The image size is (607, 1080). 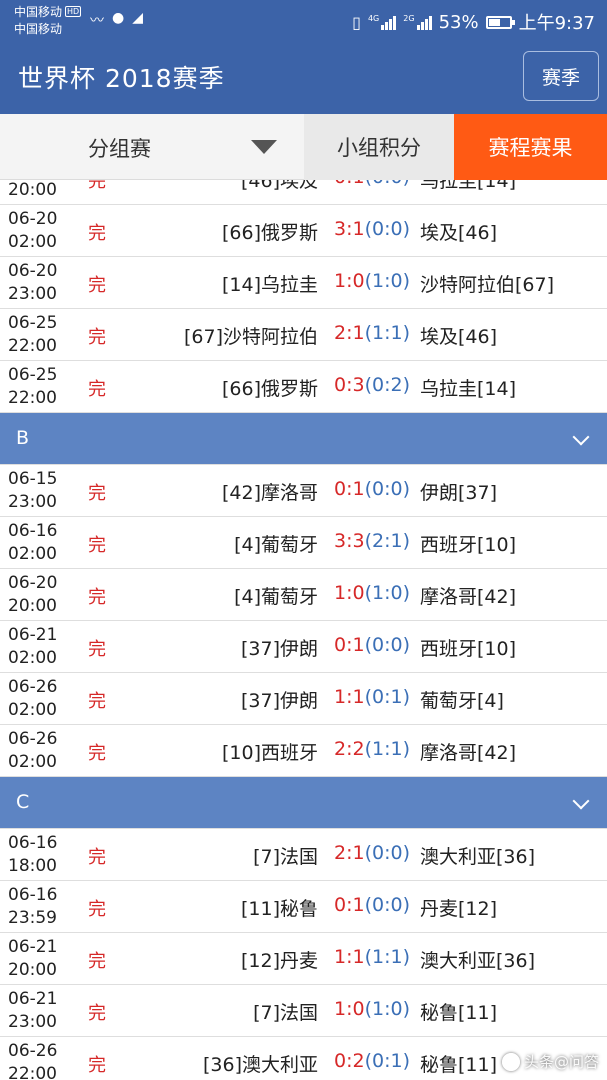 I want to click on match-score: 0:2(0:1), so click(x=372, y=1061).